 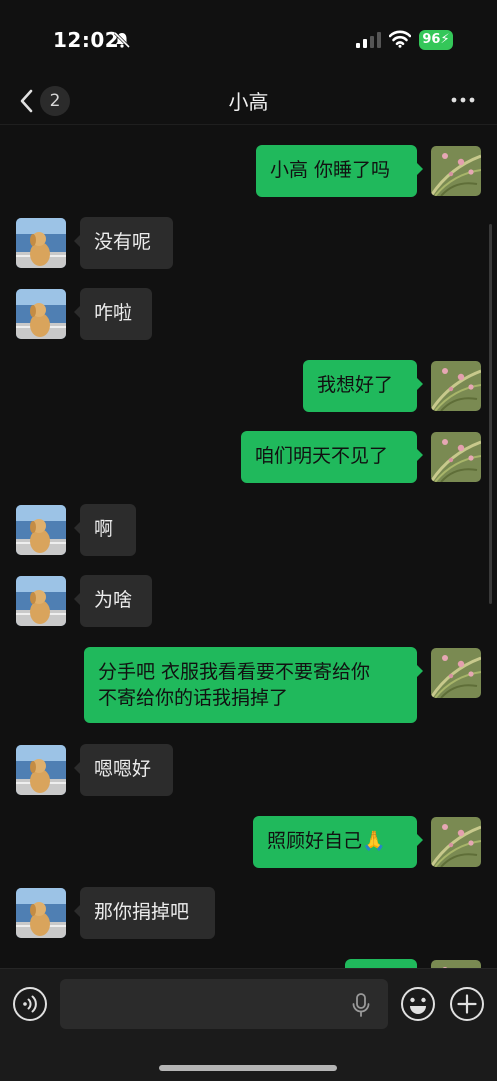 I want to click on chat-title: 小高, so click(x=248, y=102).